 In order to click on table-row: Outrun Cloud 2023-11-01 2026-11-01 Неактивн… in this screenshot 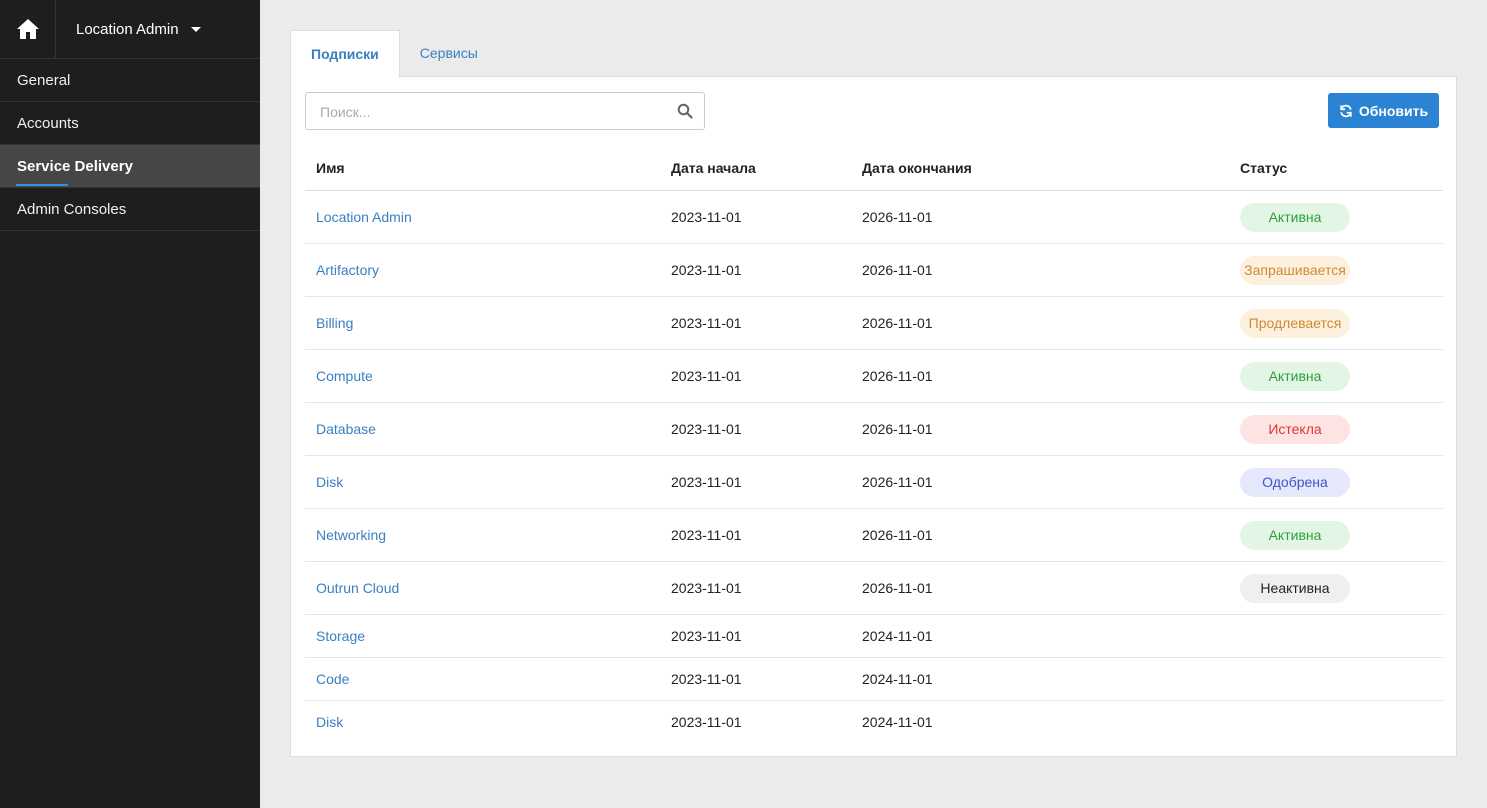, I will do `click(874, 588)`.